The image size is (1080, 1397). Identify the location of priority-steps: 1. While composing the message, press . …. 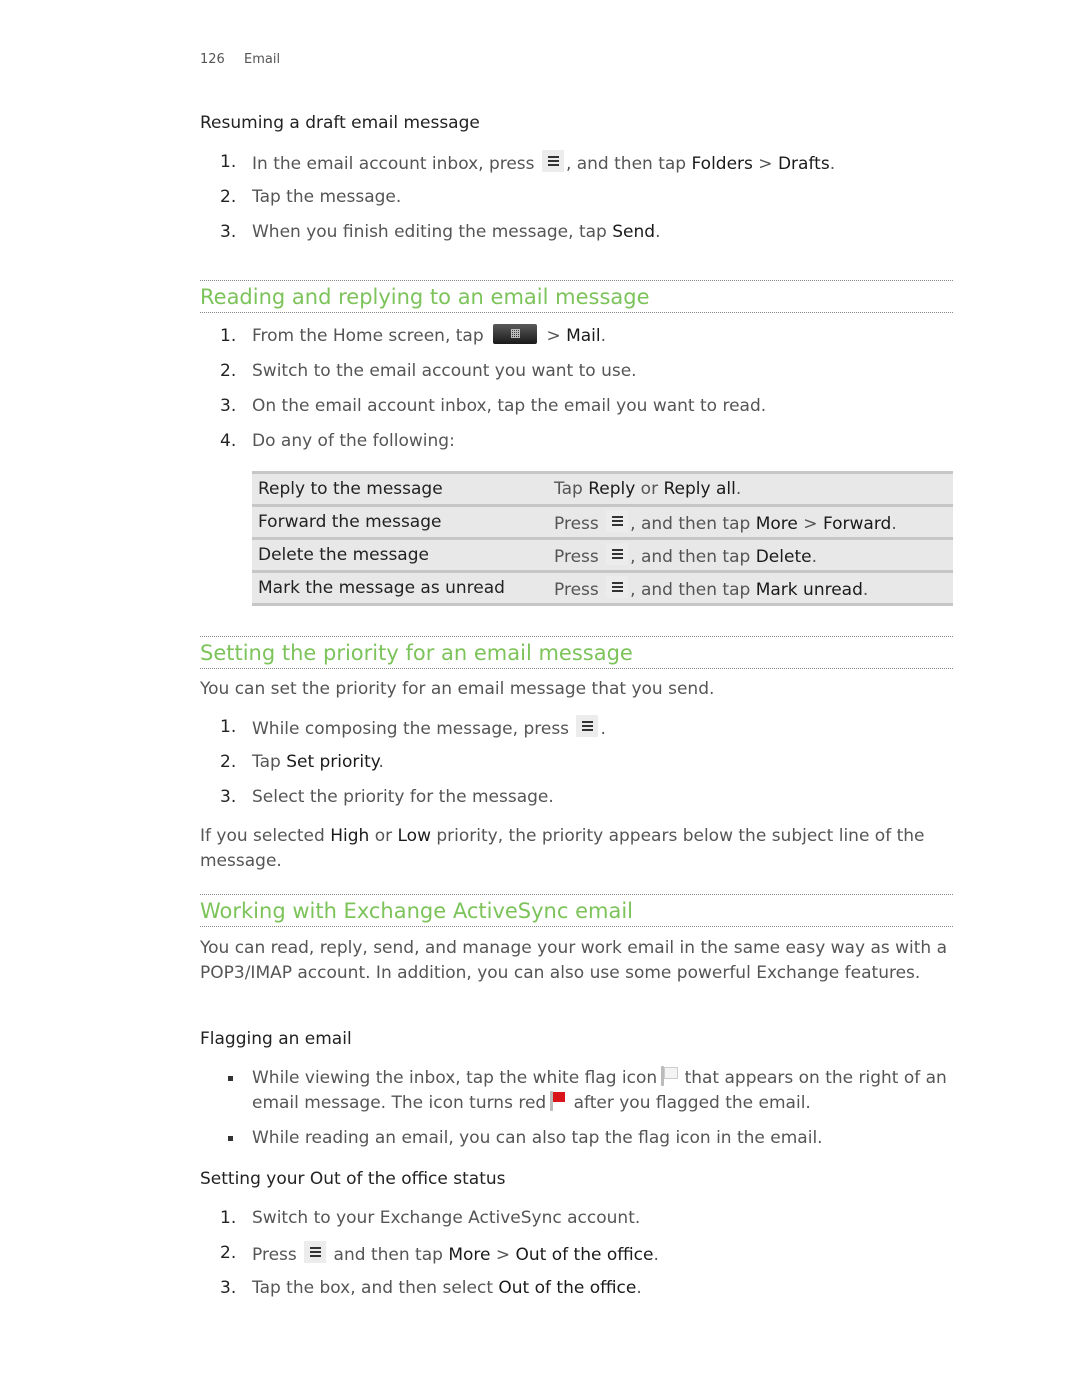
(576, 767).